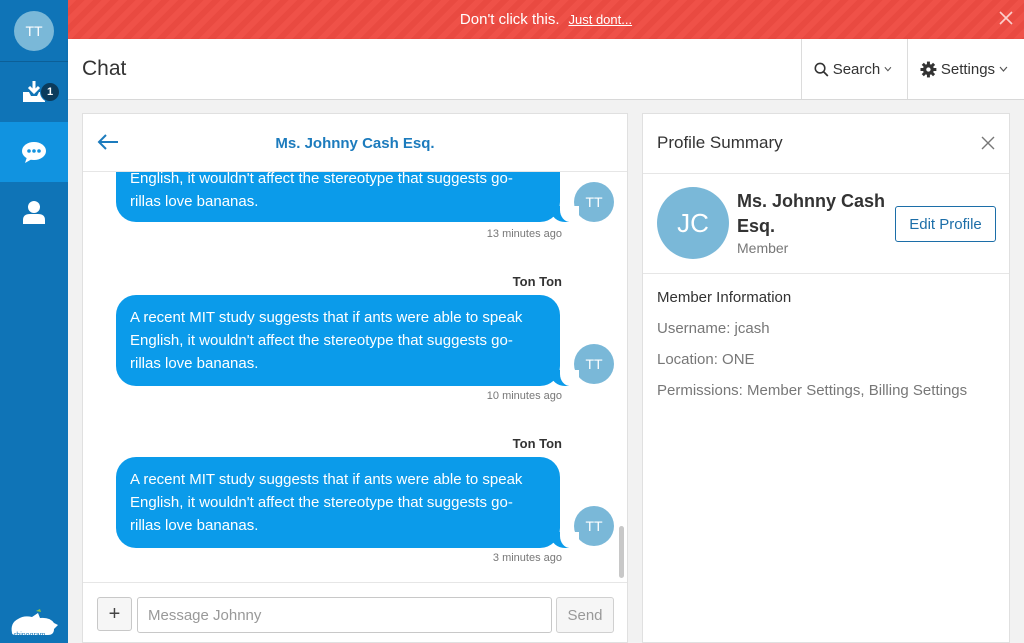 The image size is (1024, 643). Describe the element at coordinates (720, 142) in the screenshot. I see `profile-title: Profile Summary` at that location.